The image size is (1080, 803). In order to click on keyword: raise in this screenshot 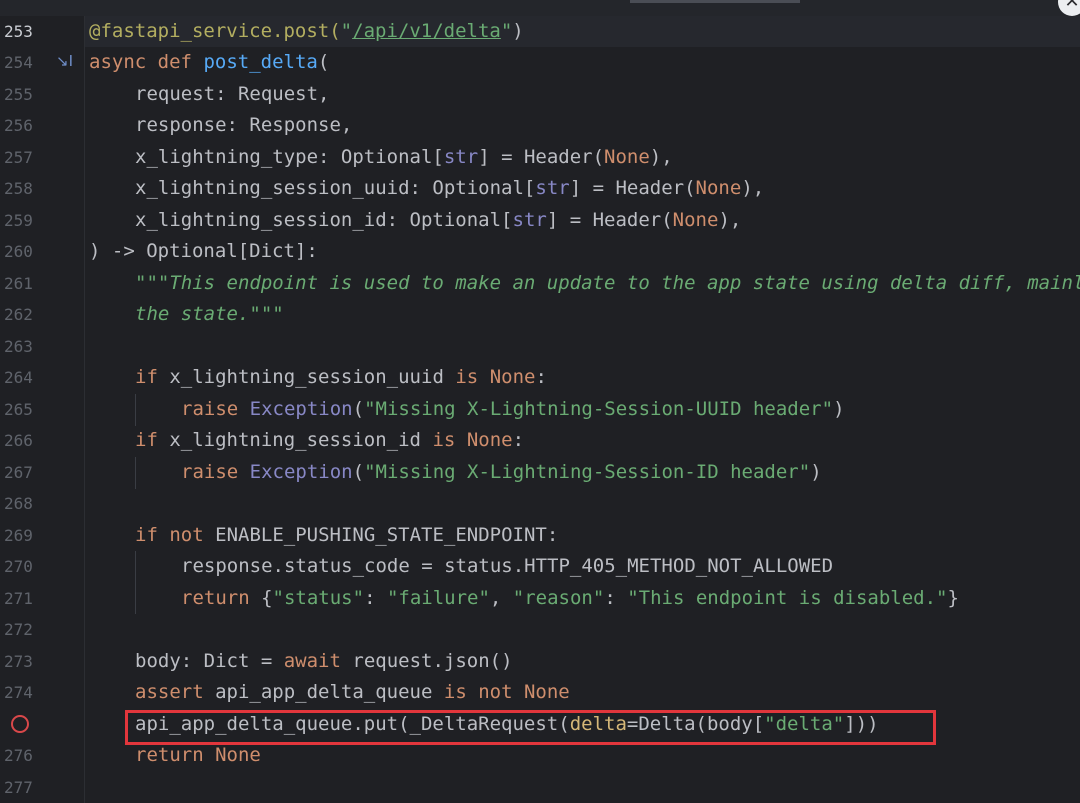, I will do `click(210, 409)`.